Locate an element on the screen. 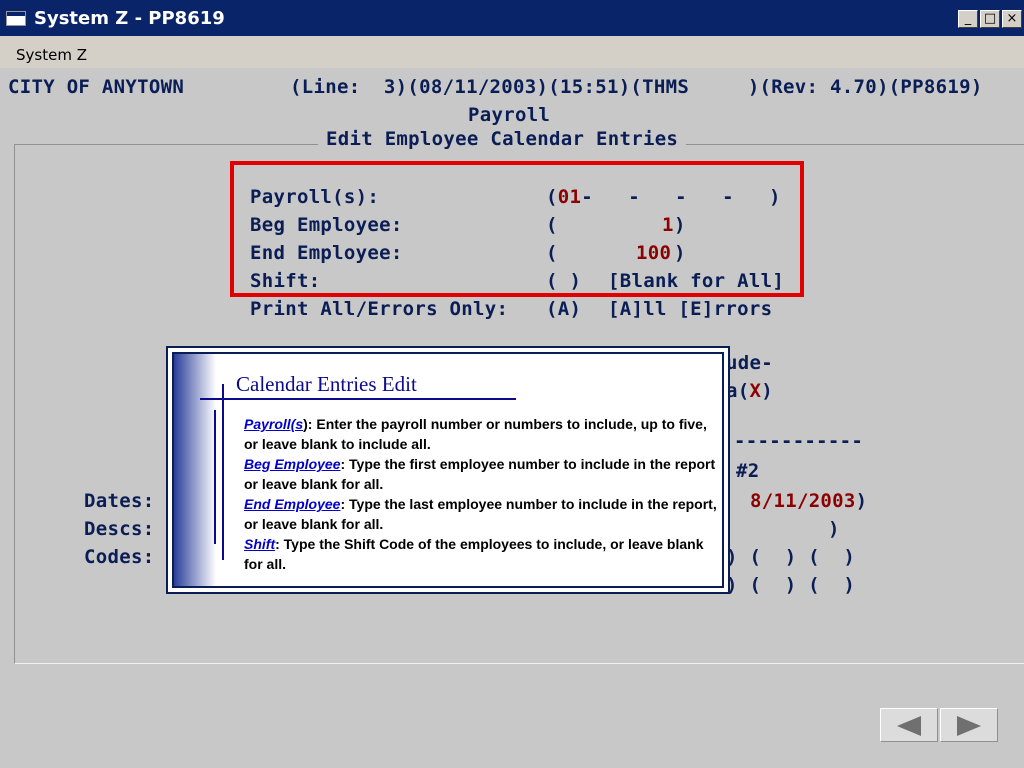 This screenshot has height=768, width=1024. bg-fragment-ude: ude- is located at coordinates (749, 363).